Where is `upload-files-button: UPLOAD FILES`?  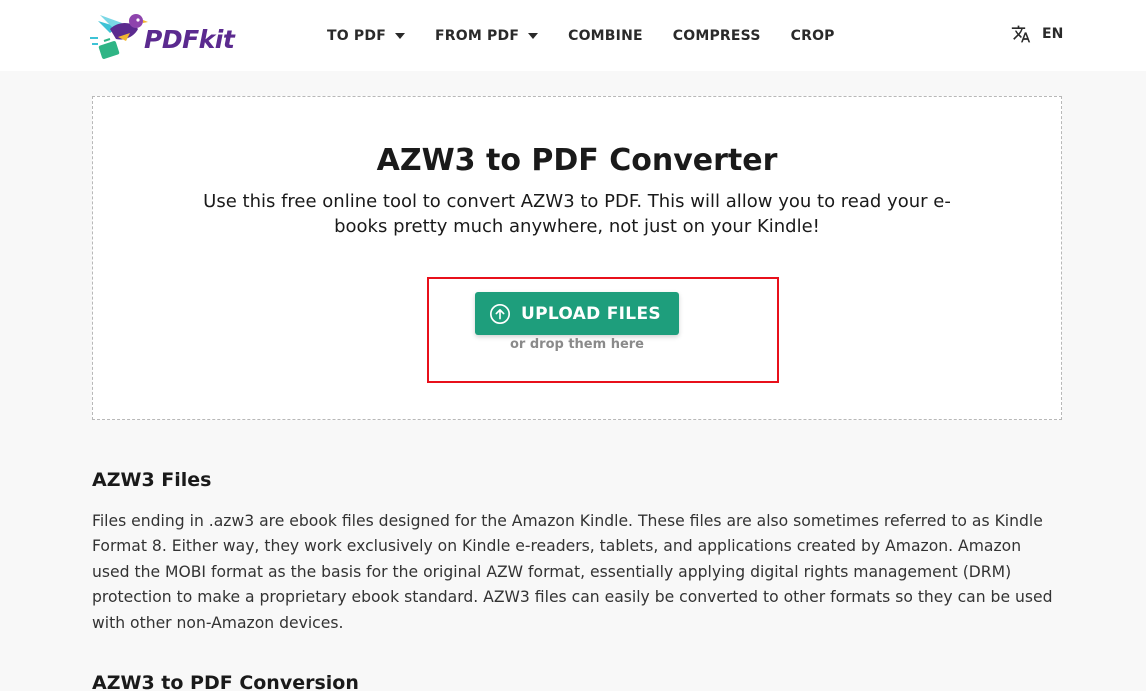
upload-files-button: UPLOAD FILES is located at coordinates (577, 313).